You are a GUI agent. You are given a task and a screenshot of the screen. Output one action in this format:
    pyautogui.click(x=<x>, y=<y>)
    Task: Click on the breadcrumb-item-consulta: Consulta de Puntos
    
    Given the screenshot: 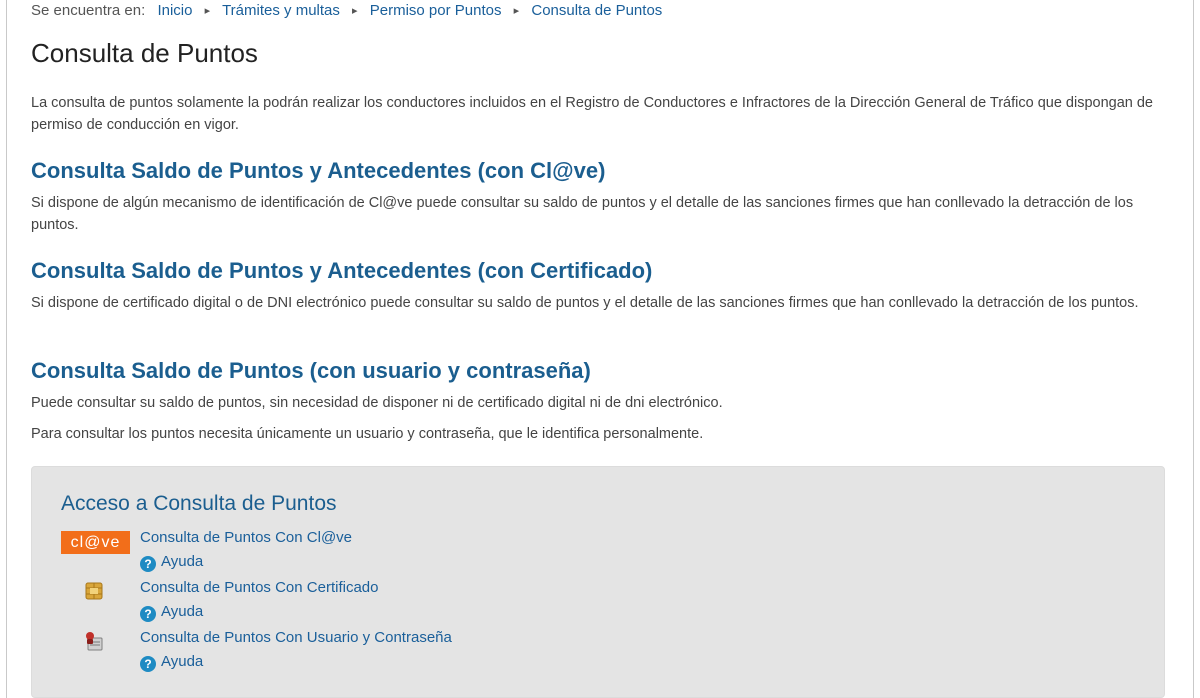 What is the action you would take?
    pyautogui.click(x=596, y=10)
    